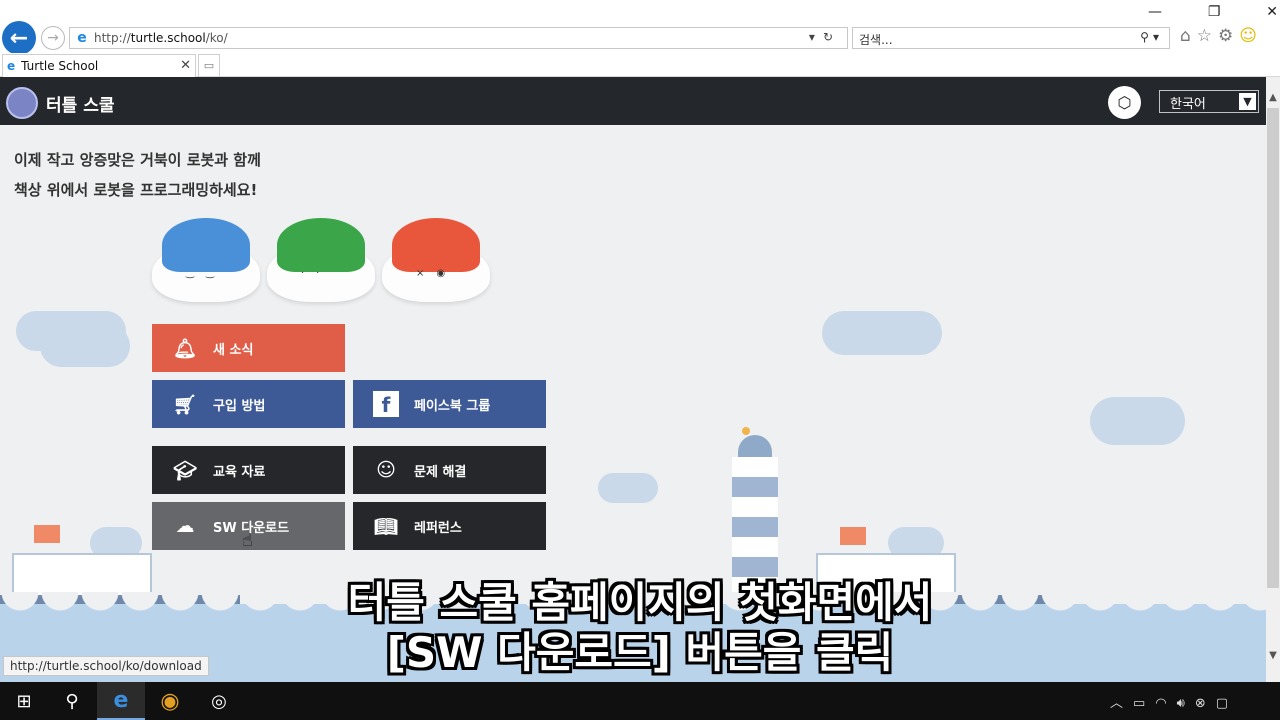  Describe the element at coordinates (22, 103) in the screenshot. I see `turtle-logo-icon` at that location.